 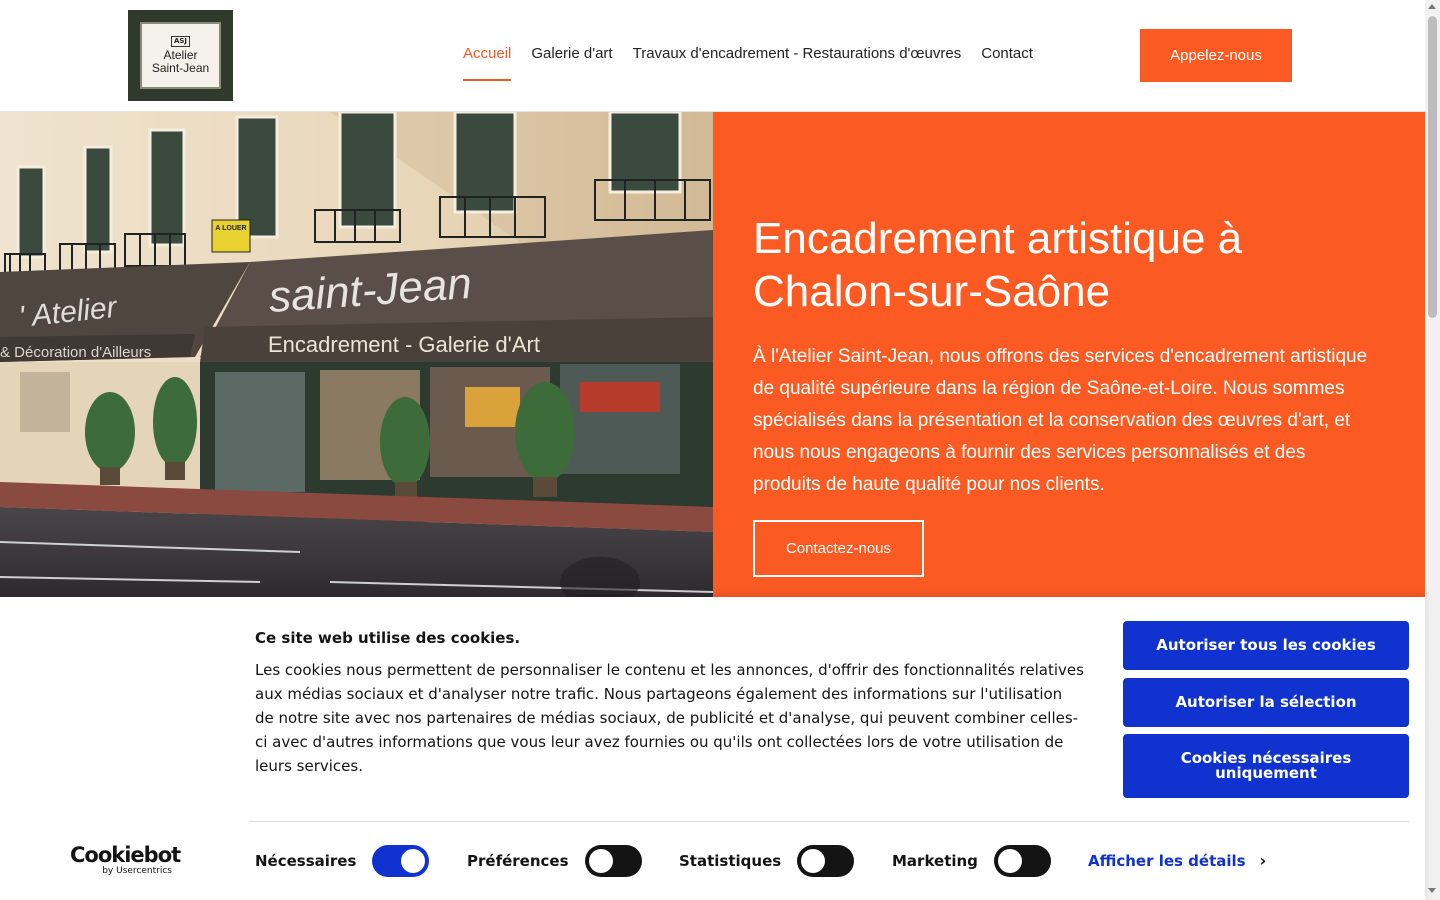 I want to click on toggle-group-marketing: Marketing, so click(x=971, y=861).